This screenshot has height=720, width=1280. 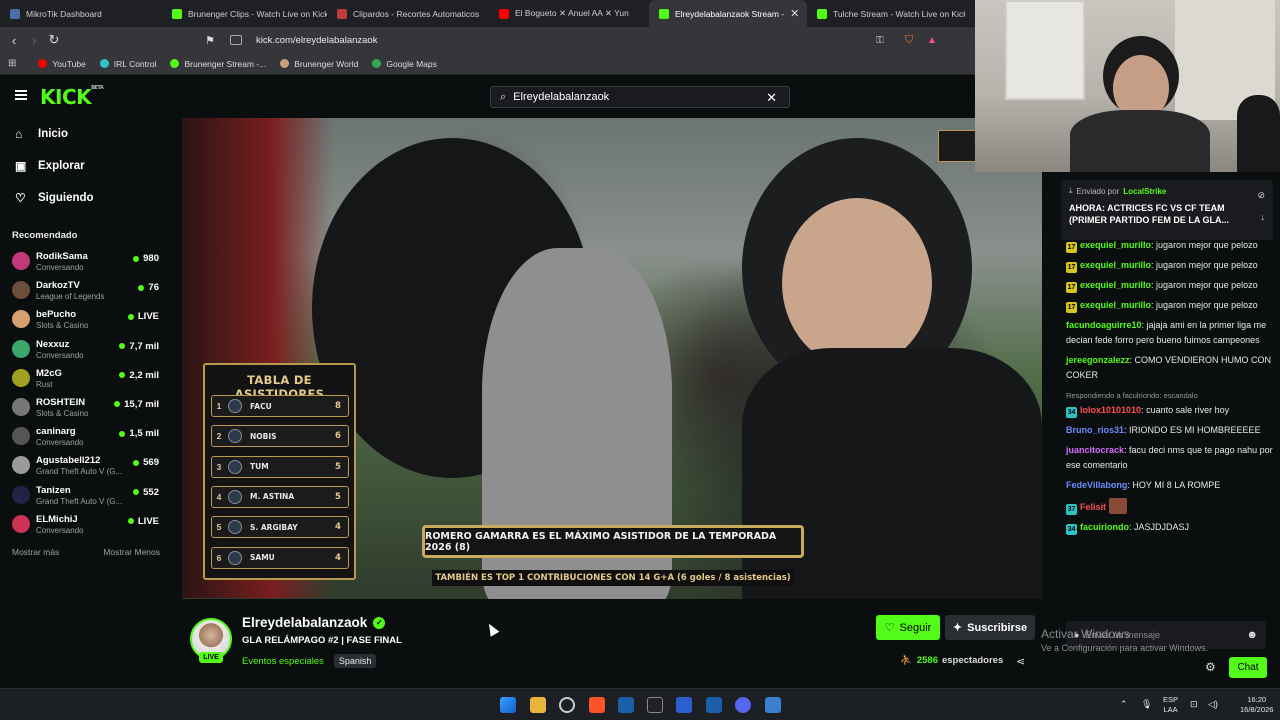 What do you see at coordinates (86, 407) in the screenshot?
I see `recommended-channel: ROSHTEIN Slots & Casino 15,7 mil` at bounding box center [86, 407].